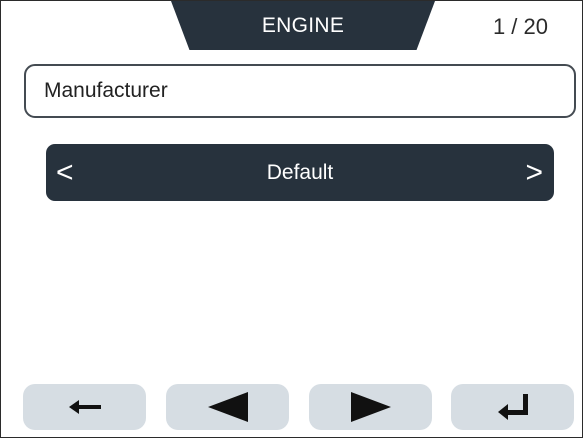 This screenshot has height=440, width=585. I want to click on title-tab: ENGINE, so click(303, 25).